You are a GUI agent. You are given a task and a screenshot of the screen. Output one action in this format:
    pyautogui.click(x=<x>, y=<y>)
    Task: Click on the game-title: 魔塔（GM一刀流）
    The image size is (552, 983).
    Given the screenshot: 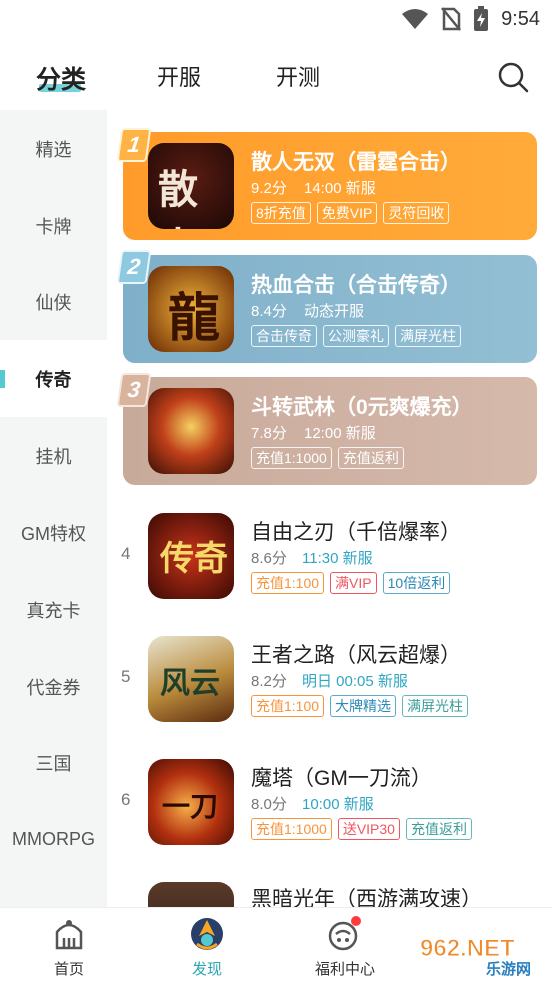 What is the action you would take?
    pyautogui.click(x=341, y=778)
    